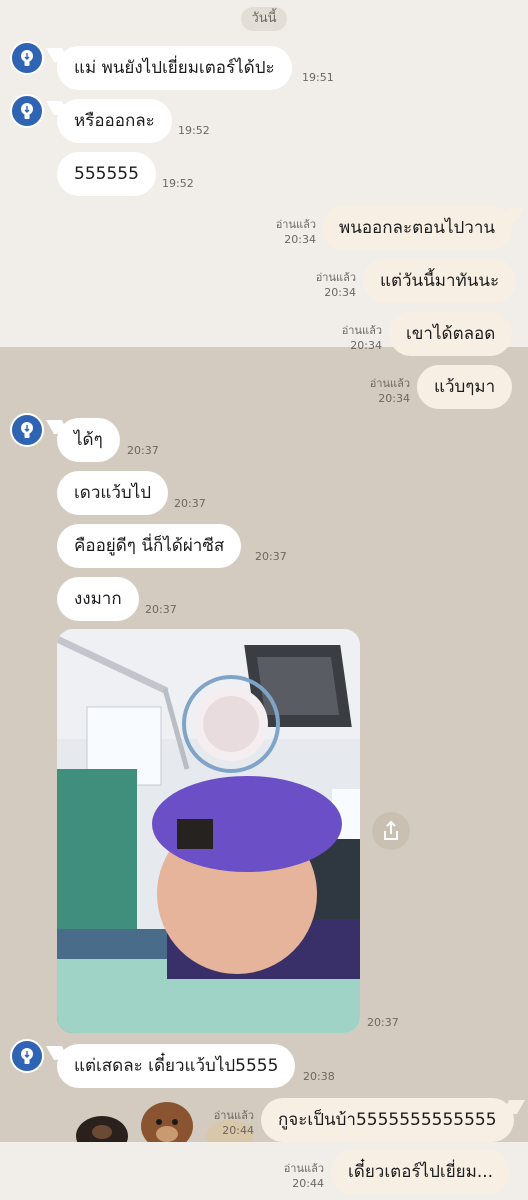 This screenshot has width=528, height=1200. What do you see at coordinates (465, 387) in the screenshot?
I see `outgoing-message: แว้บๆมา` at bounding box center [465, 387].